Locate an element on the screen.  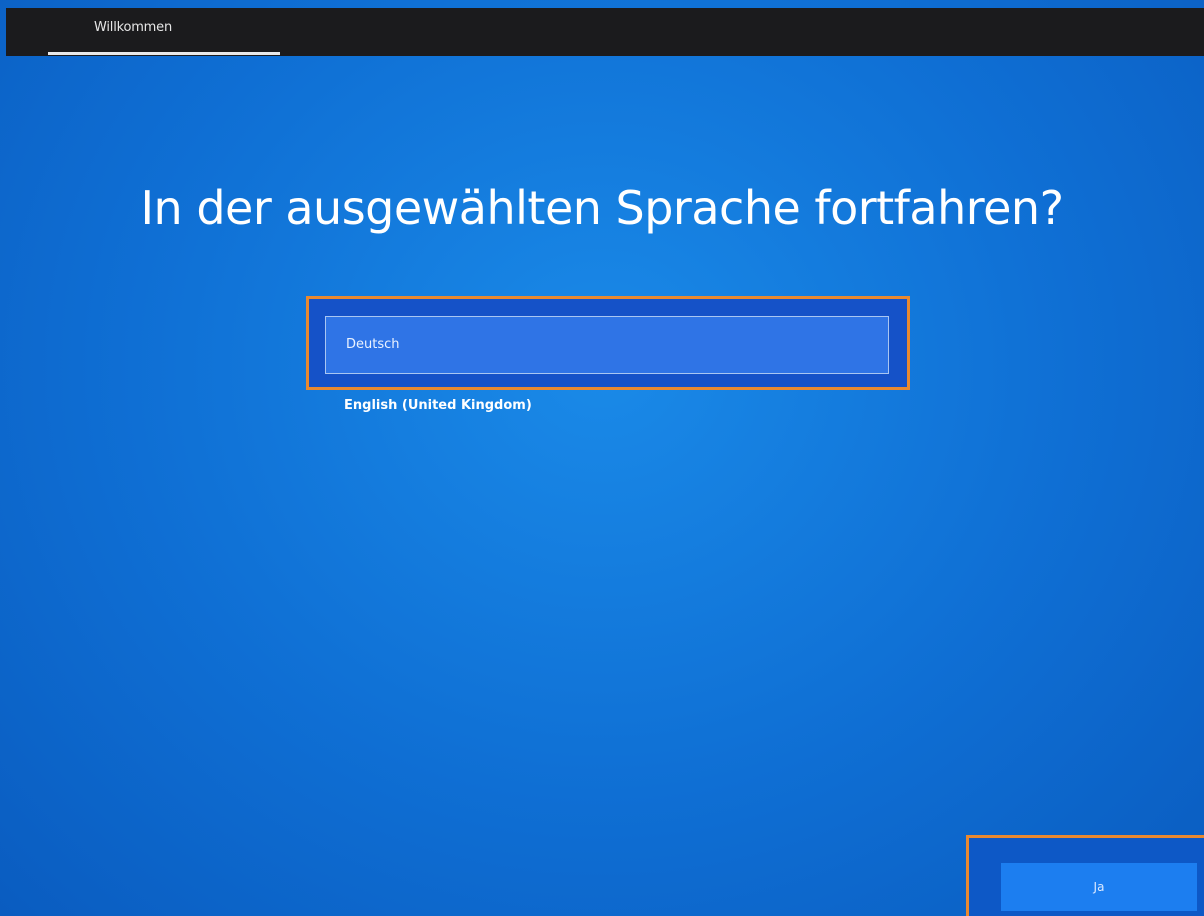
yes-button-highlight: Ja is located at coordinates (1085, 875).